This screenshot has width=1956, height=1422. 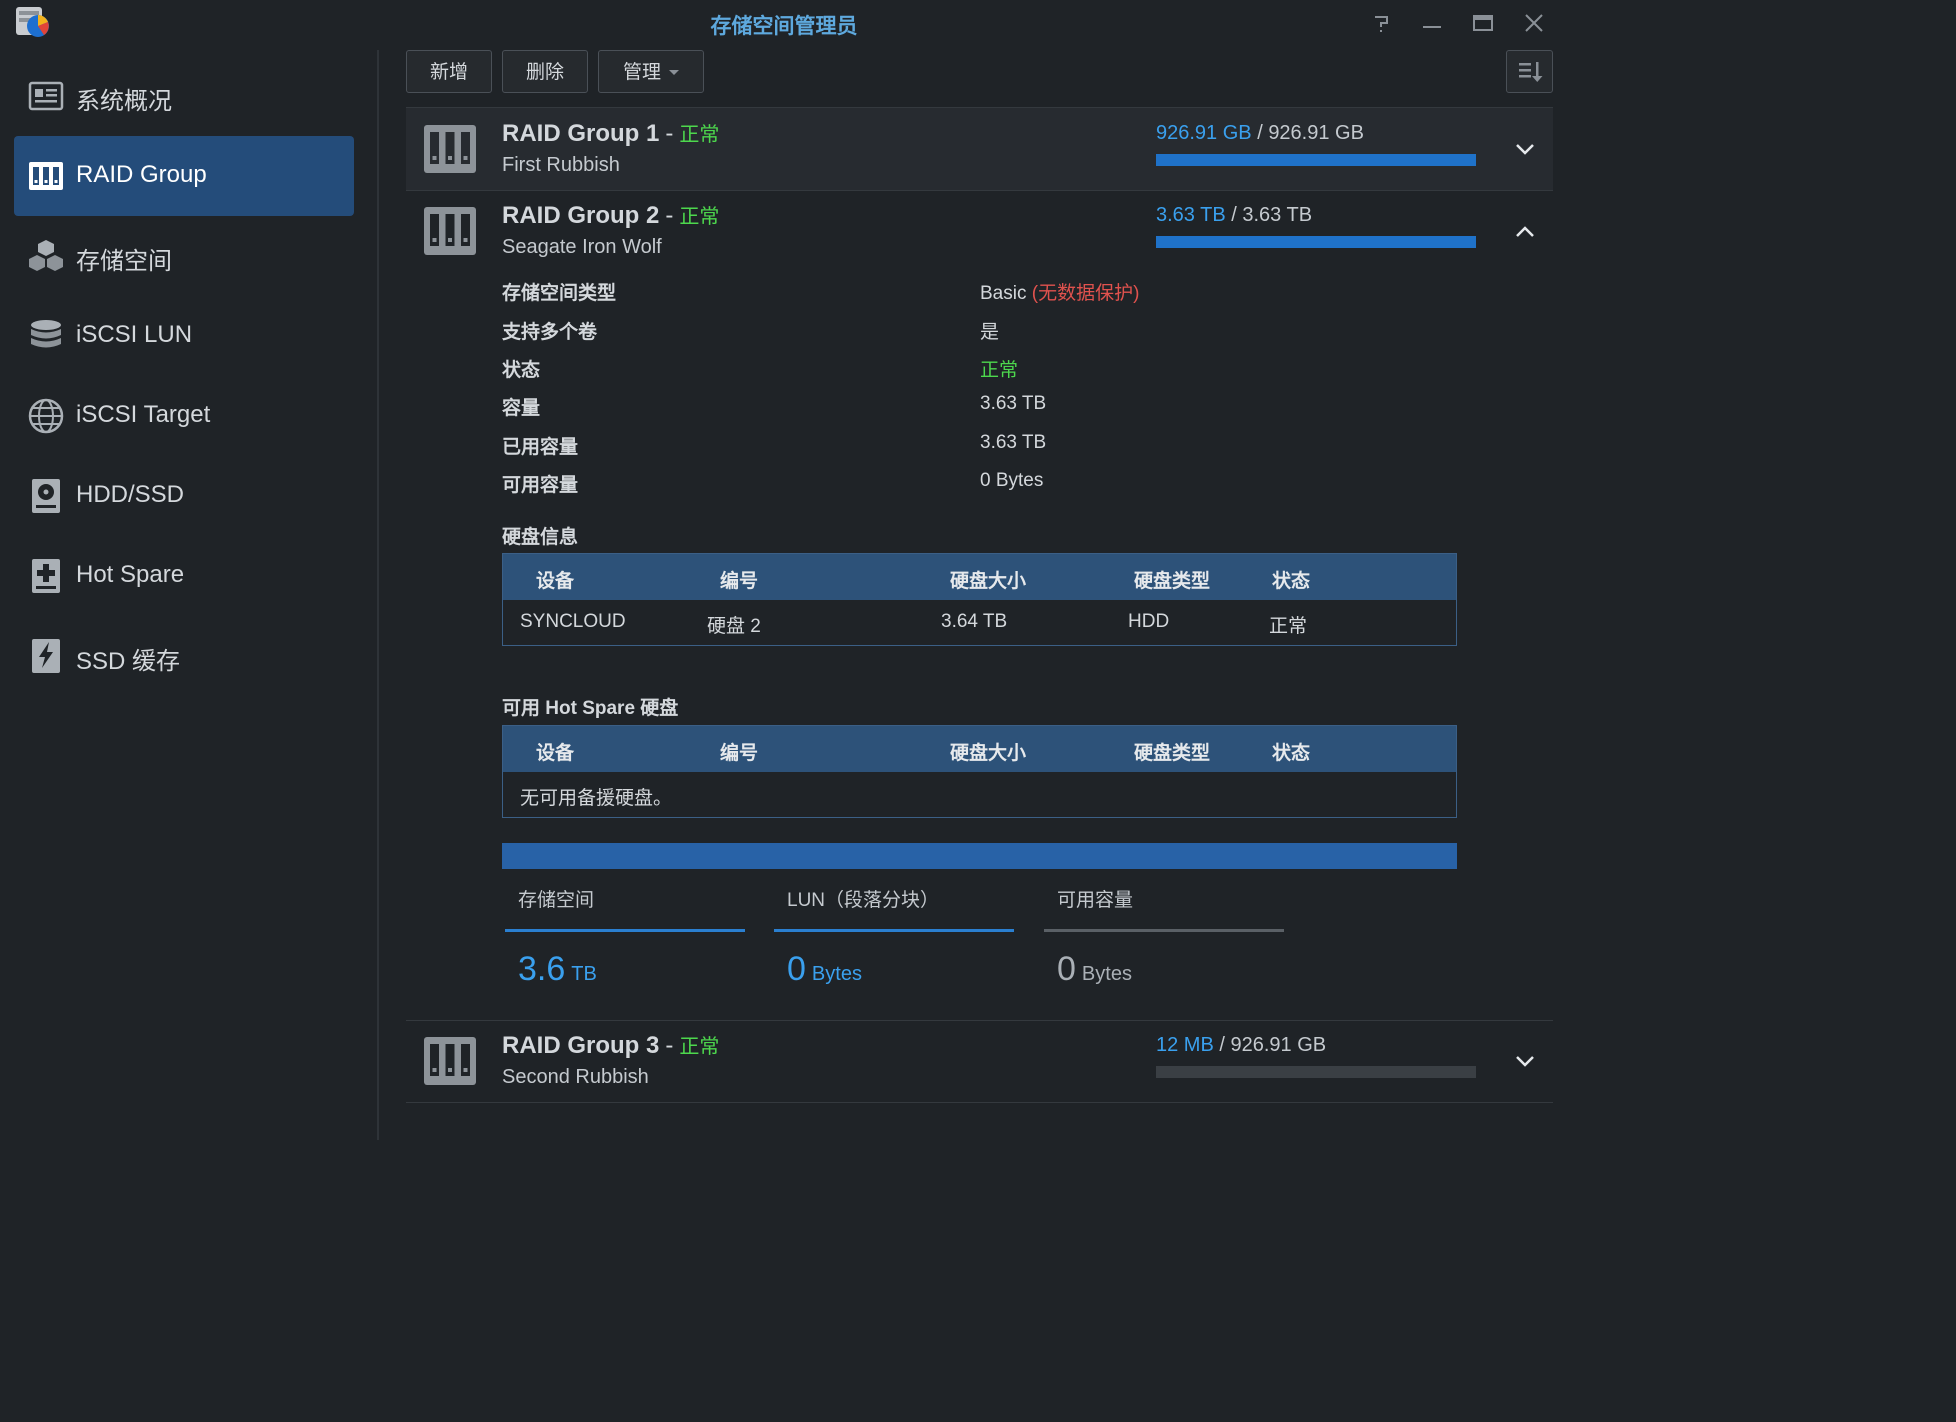 I want to click on sidebar-item-hot-spare: Hot Spare, so click(x=184, y=576).